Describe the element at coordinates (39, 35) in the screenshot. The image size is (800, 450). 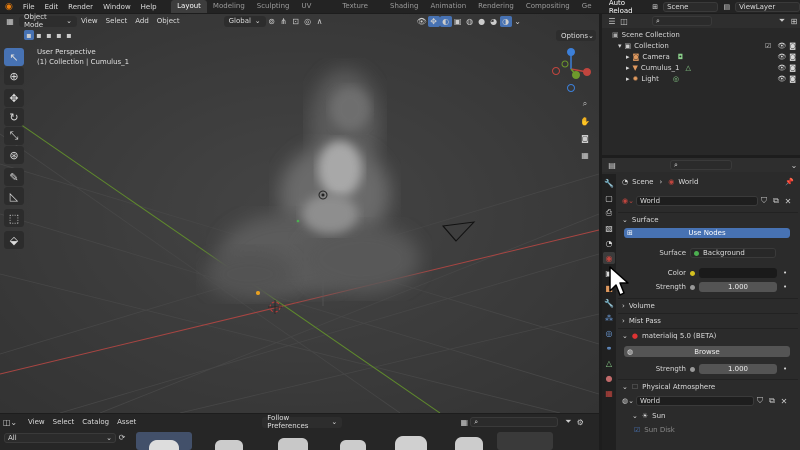
I see `select-extend-icon: ▪` at that location.